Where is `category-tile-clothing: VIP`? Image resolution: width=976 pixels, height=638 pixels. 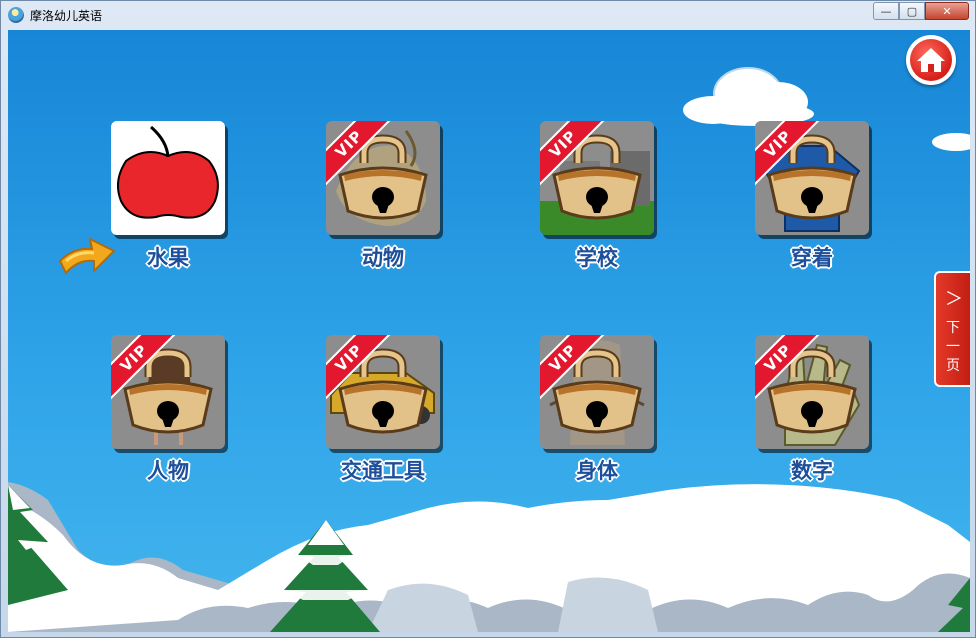 category-tile-clothing: VIP is located at coordinates (812, 178).